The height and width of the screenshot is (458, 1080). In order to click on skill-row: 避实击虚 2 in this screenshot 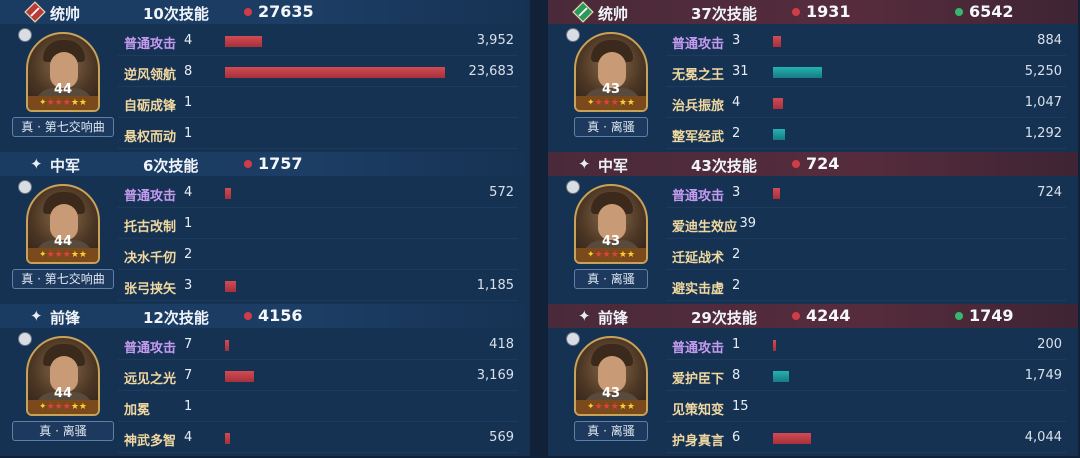, I will do `click(866, 286)`.